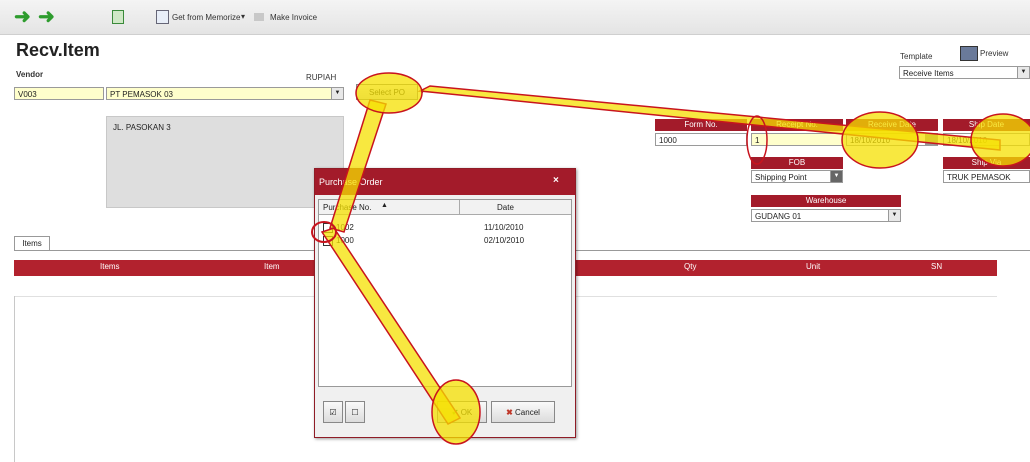 This screenshot has width=1030, height=462. Describe the element at coordinates (701, 139) in the screenshot. I see `form-no-field: 1000` at that location.